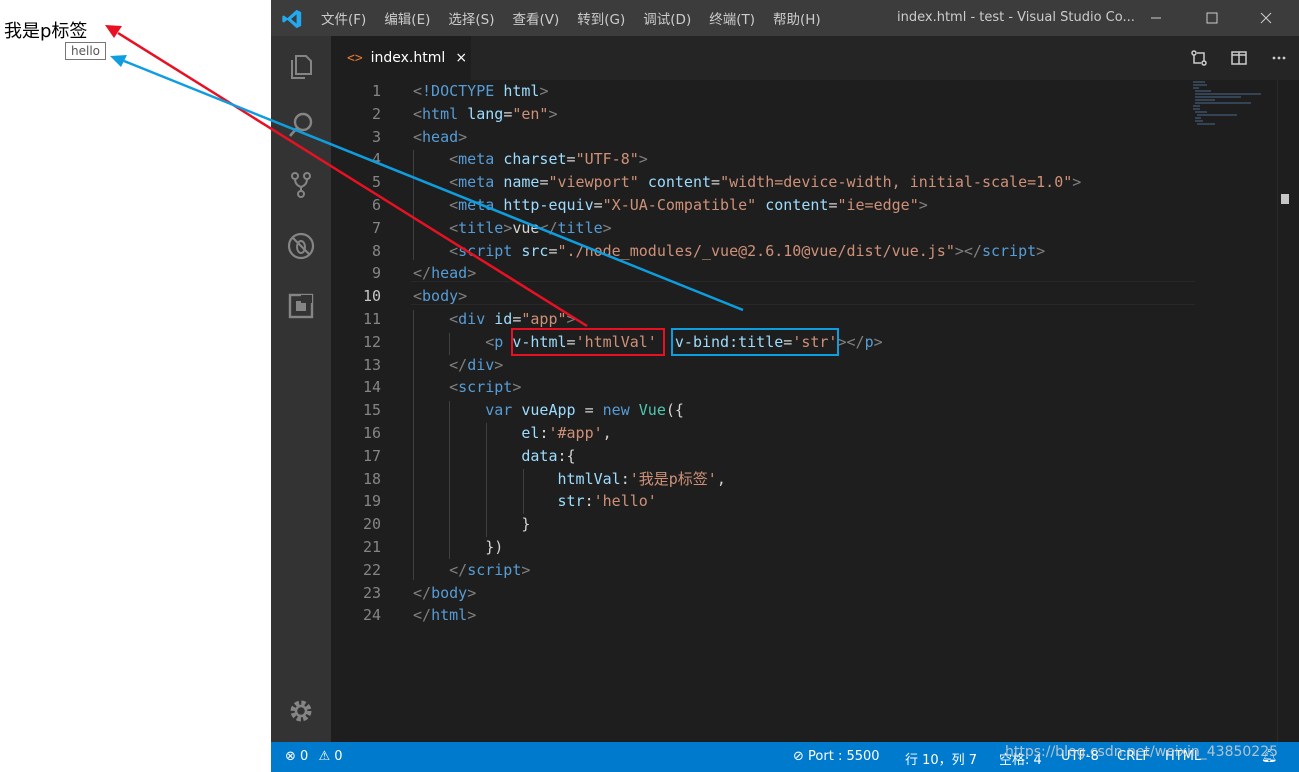  What do you see at coordinates (771, 114) in the screenshot?
I see `code-line: 2 <html lang="en">` at bounding box center [771, 114].